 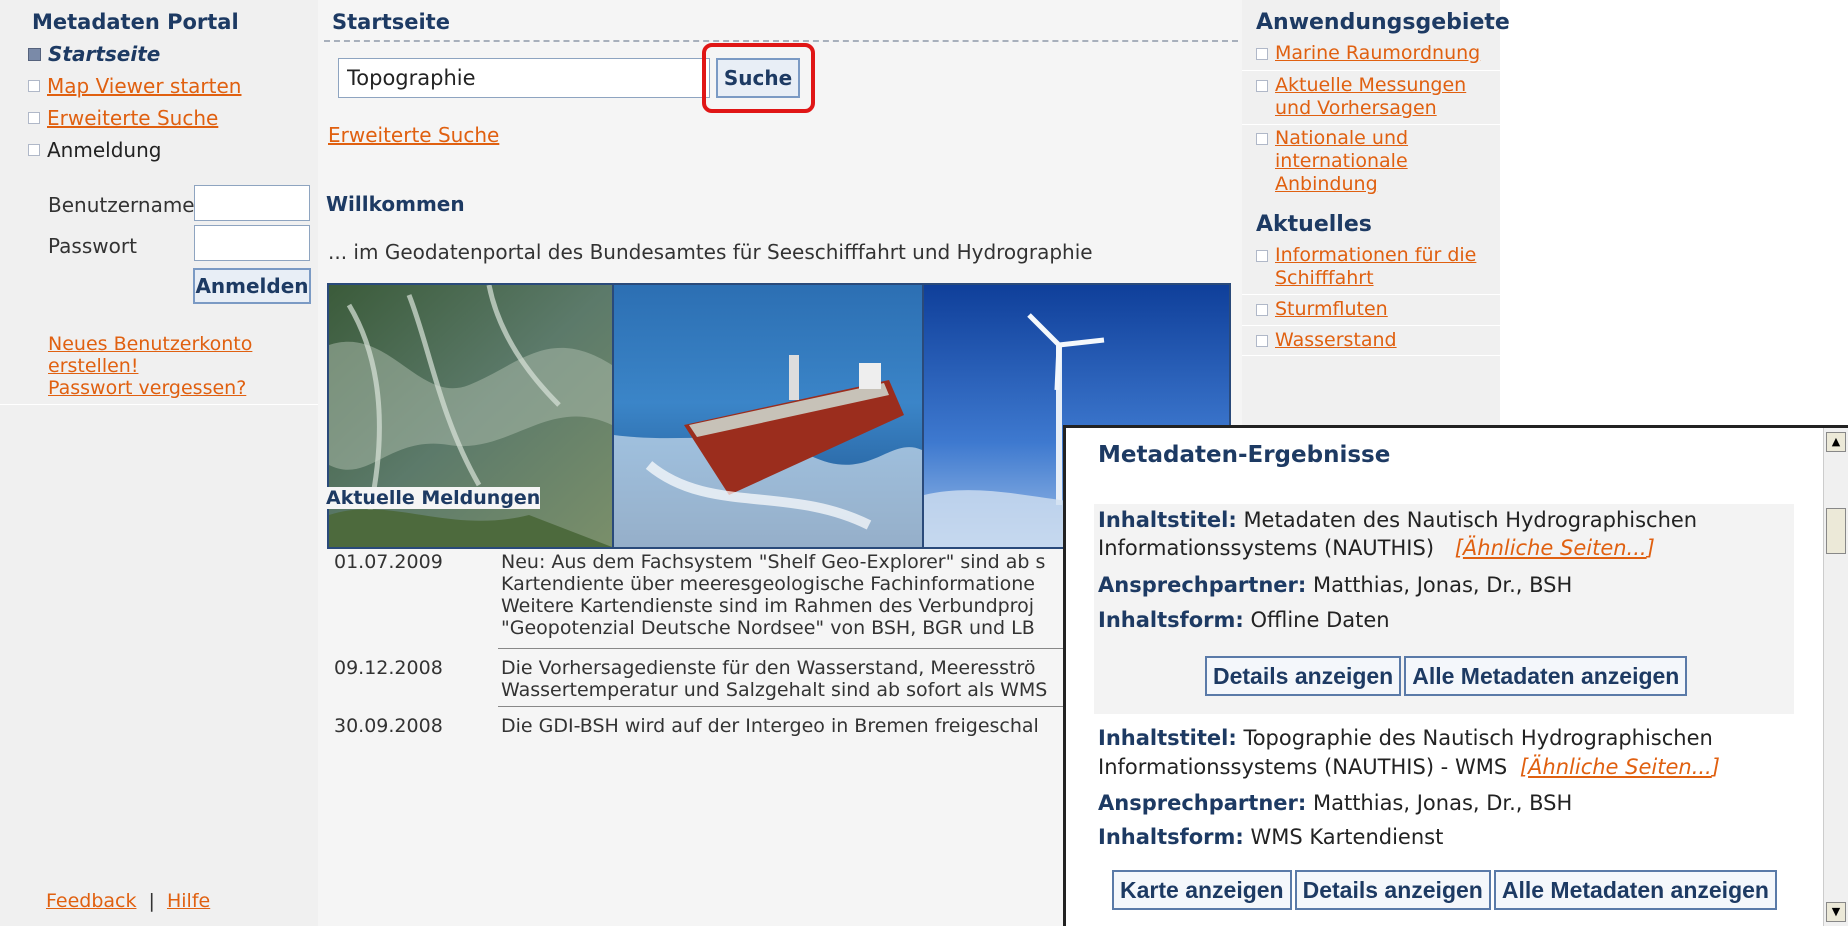 I want to click on breadcrumb: Startseite, so click(x=391, y=22).